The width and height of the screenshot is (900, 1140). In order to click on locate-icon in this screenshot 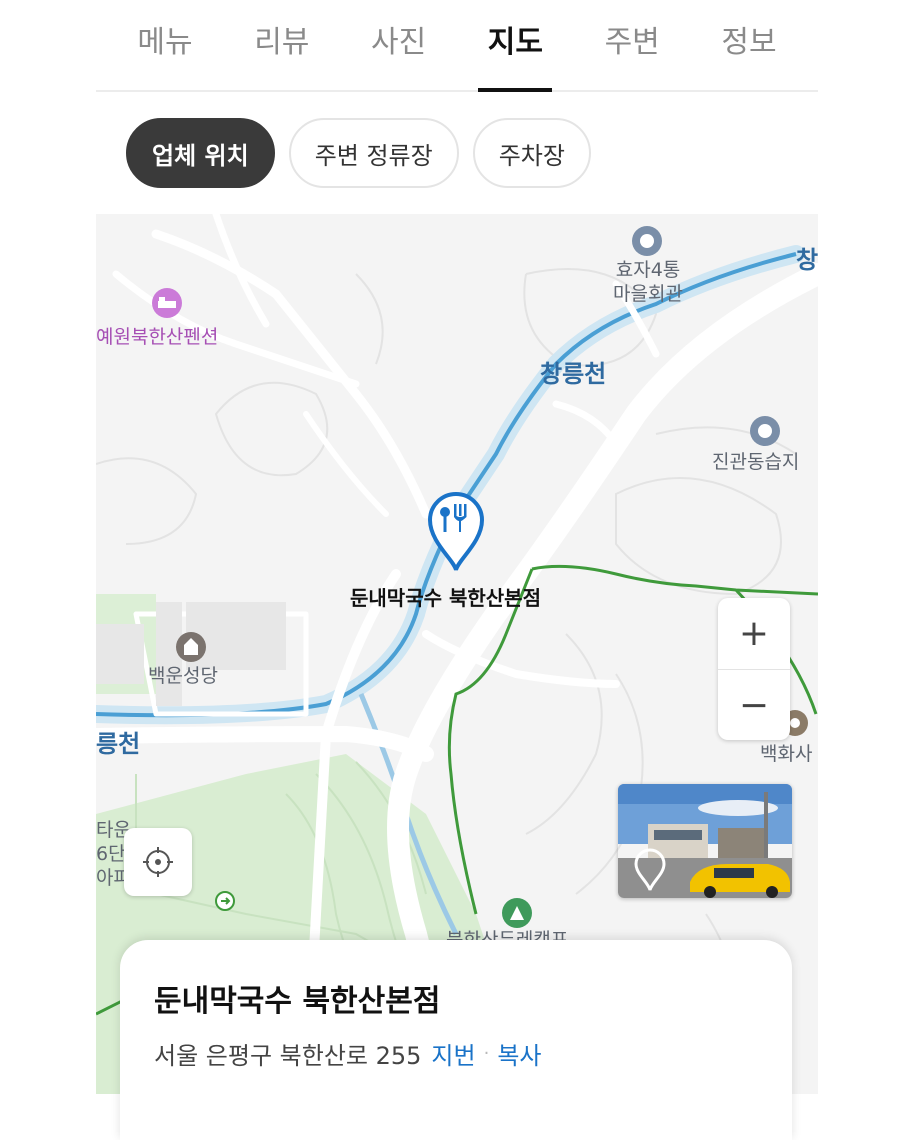, I will do `click(158, 862)`.